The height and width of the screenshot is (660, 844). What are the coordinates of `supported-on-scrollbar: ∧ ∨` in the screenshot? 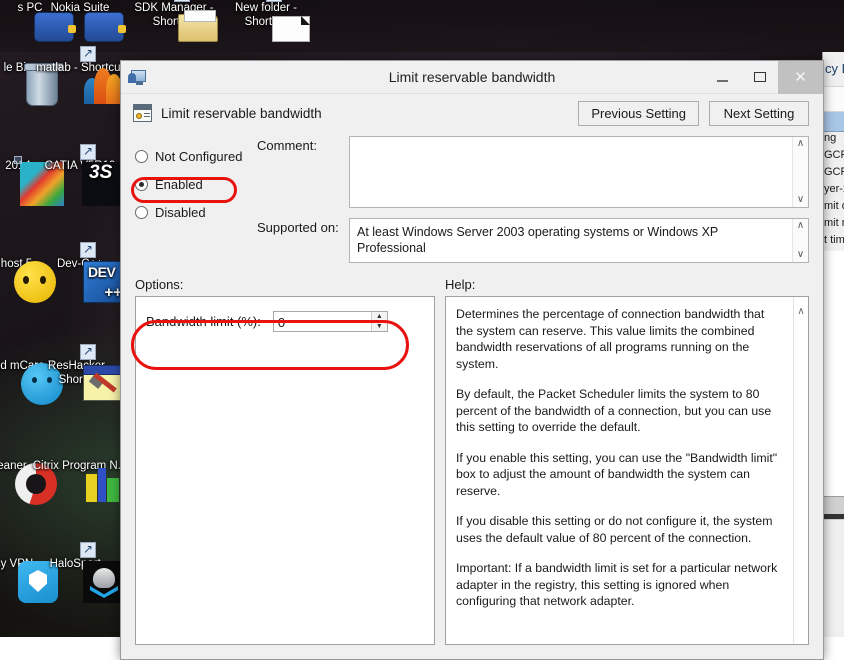 It's located at (800, 240).